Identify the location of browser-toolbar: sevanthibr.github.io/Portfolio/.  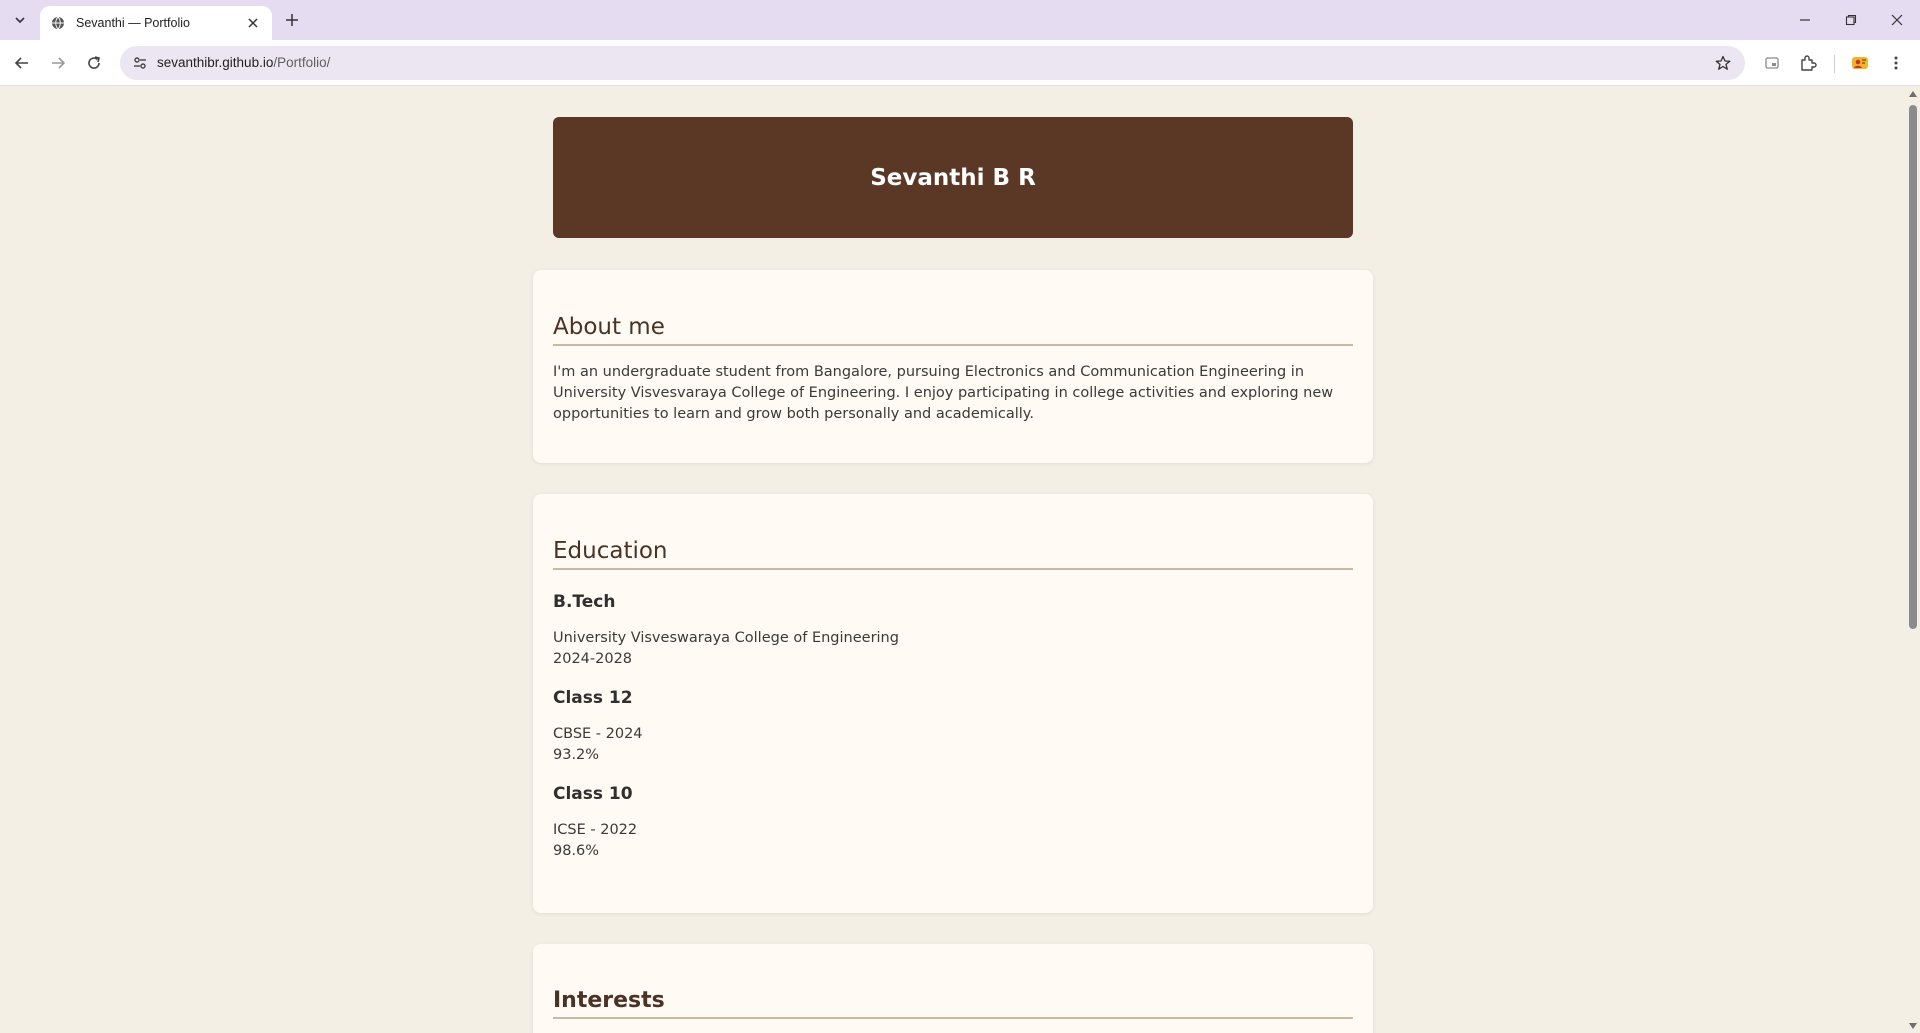
(960, 63).